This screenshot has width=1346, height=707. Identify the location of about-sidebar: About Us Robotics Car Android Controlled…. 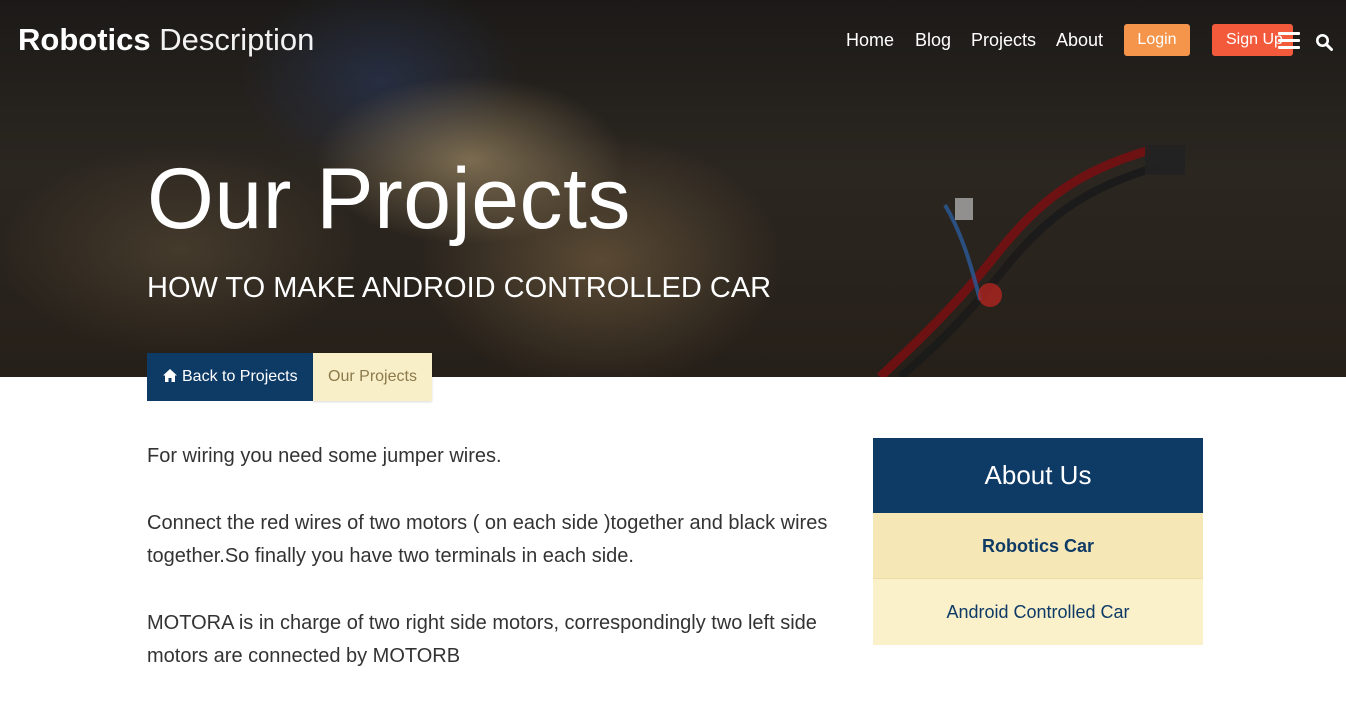
(1038, 541).